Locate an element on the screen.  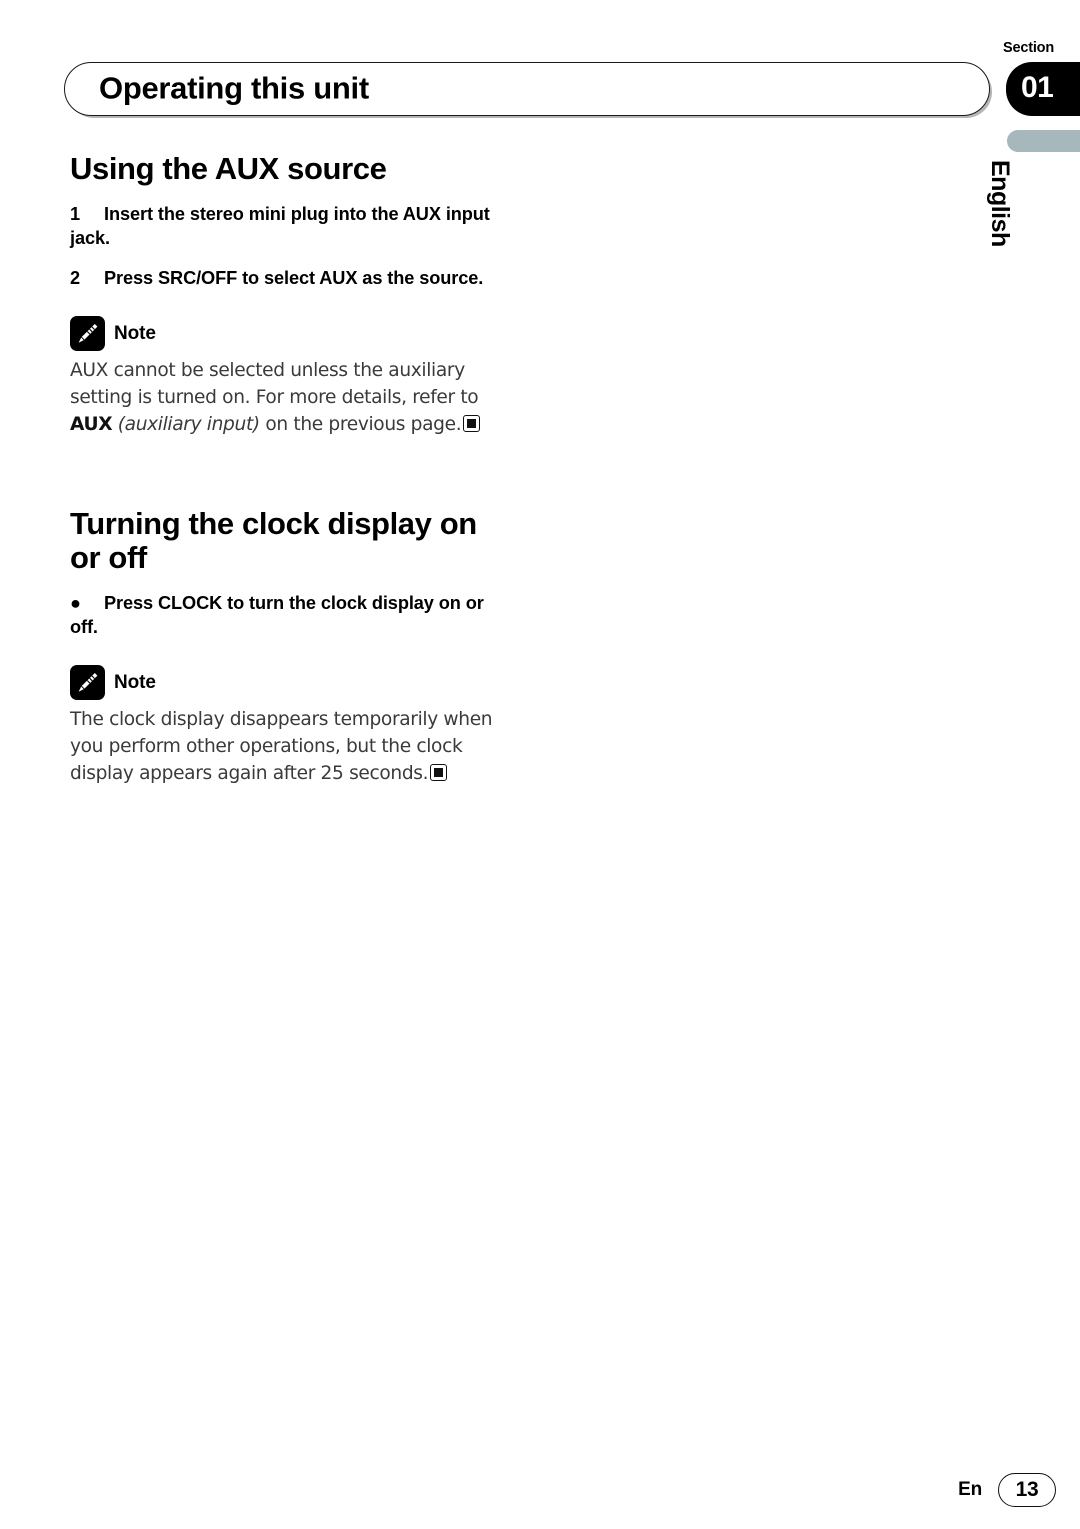
section-heading-aux: Using the AUX source is located at coordinates (228, 168).